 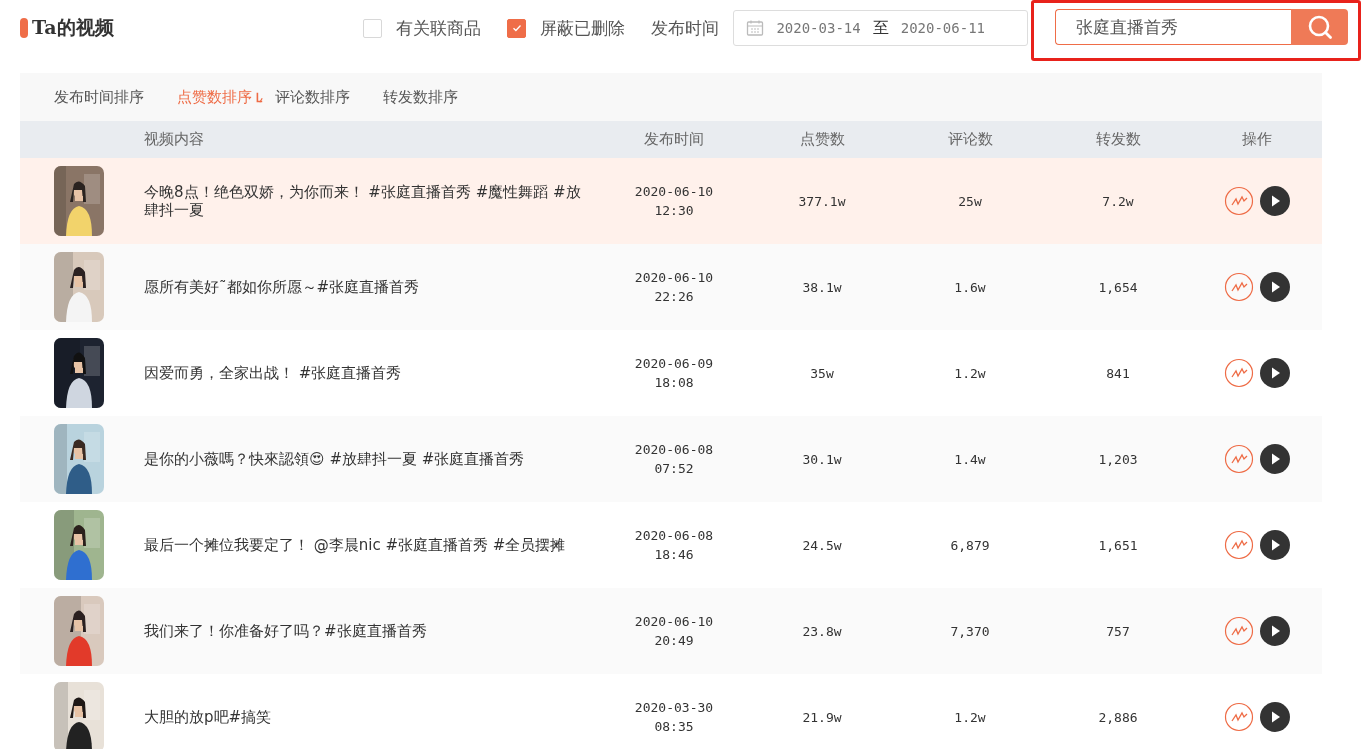 What do you see at coordinates (24, 28) in the screenshot?
I see `title-marker` at bounding box center [24, 28].